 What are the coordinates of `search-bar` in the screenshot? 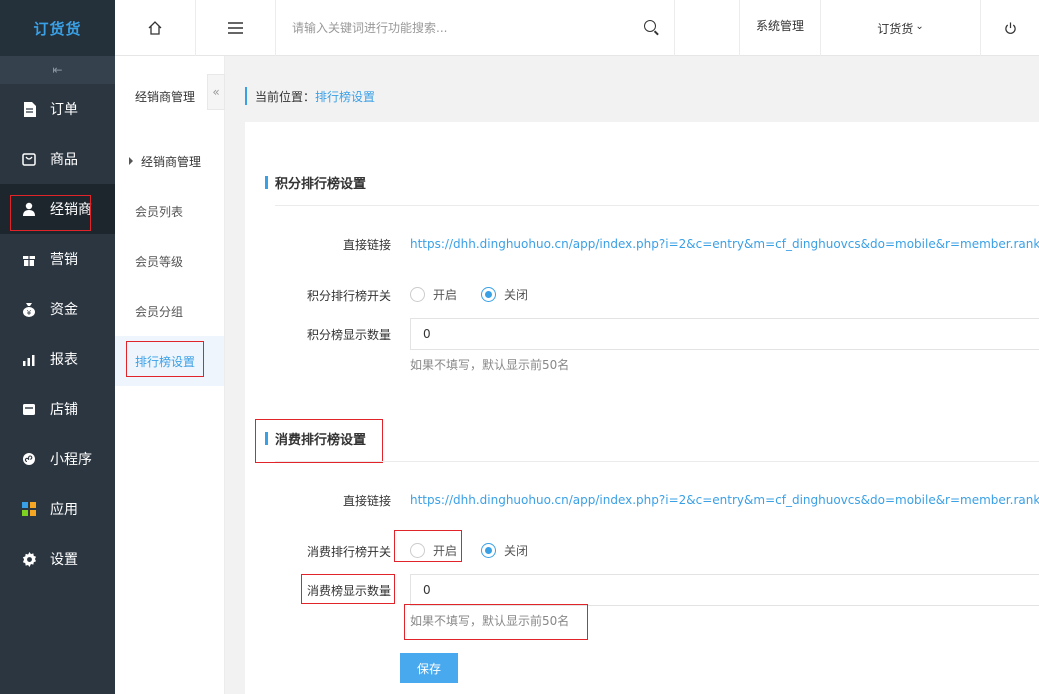 It's located at (475, 28).